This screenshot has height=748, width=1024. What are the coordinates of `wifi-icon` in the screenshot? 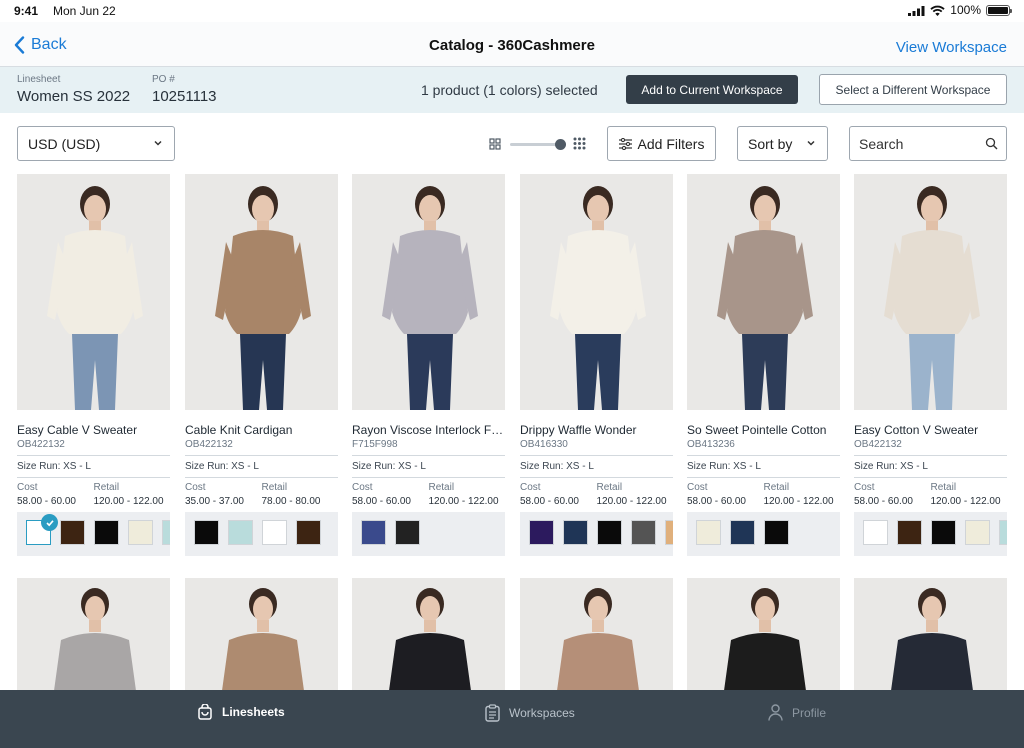 It's located at (937, 10).